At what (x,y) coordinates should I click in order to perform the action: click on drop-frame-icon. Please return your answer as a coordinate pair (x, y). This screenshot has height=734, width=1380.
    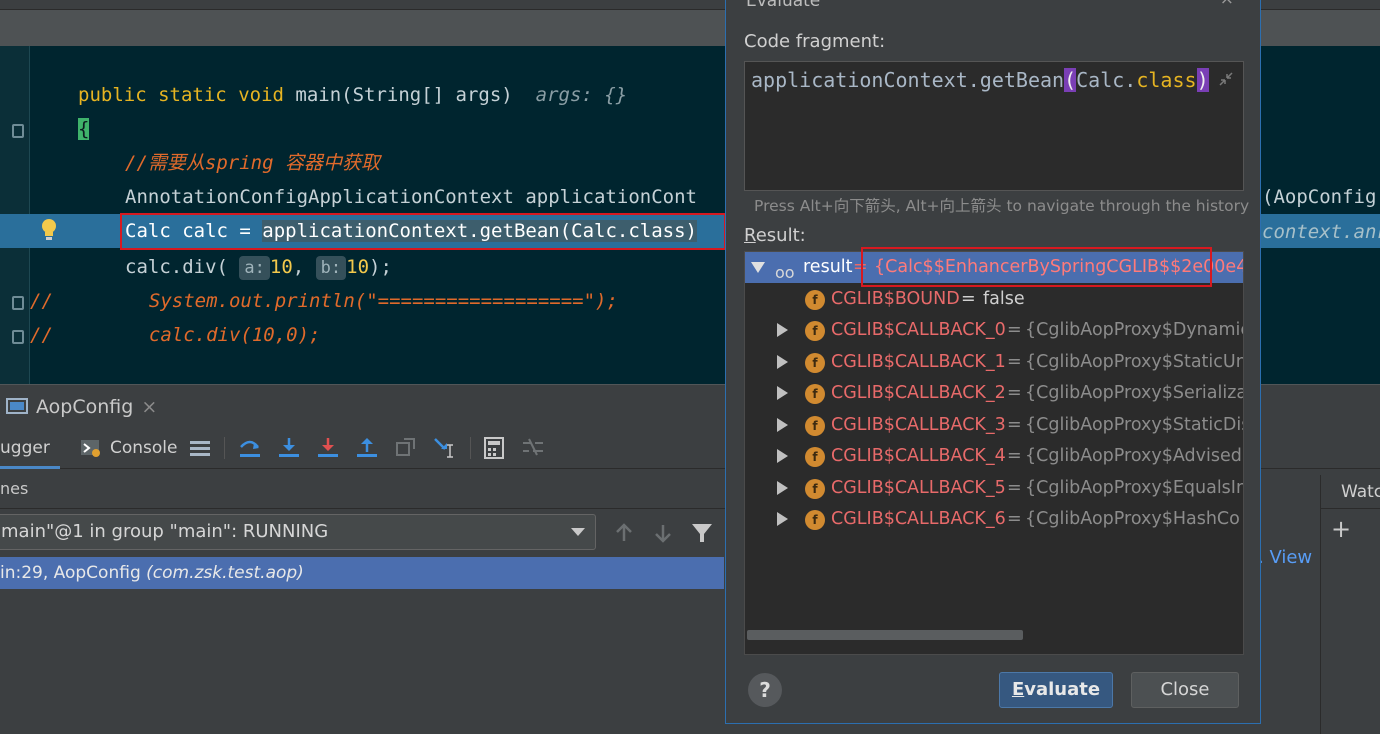
    Looking at the image, I should click on (406, 448).